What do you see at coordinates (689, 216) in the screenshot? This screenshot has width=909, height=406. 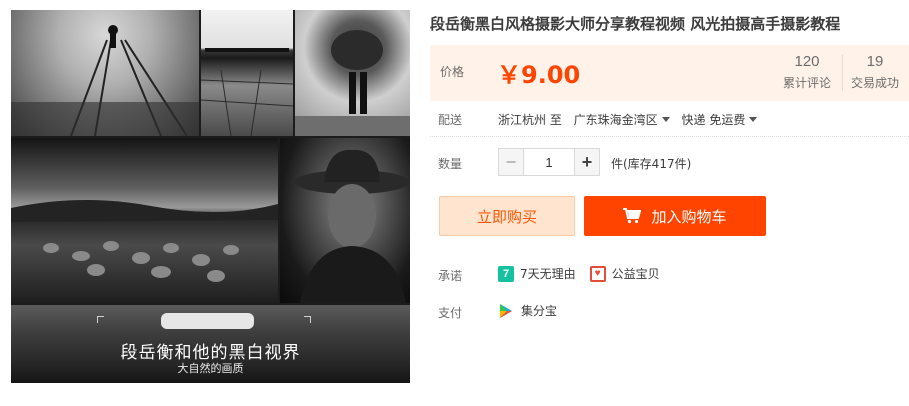 I see `add-to-cart-label: 加入购物车` at bounding box center [689, 216].